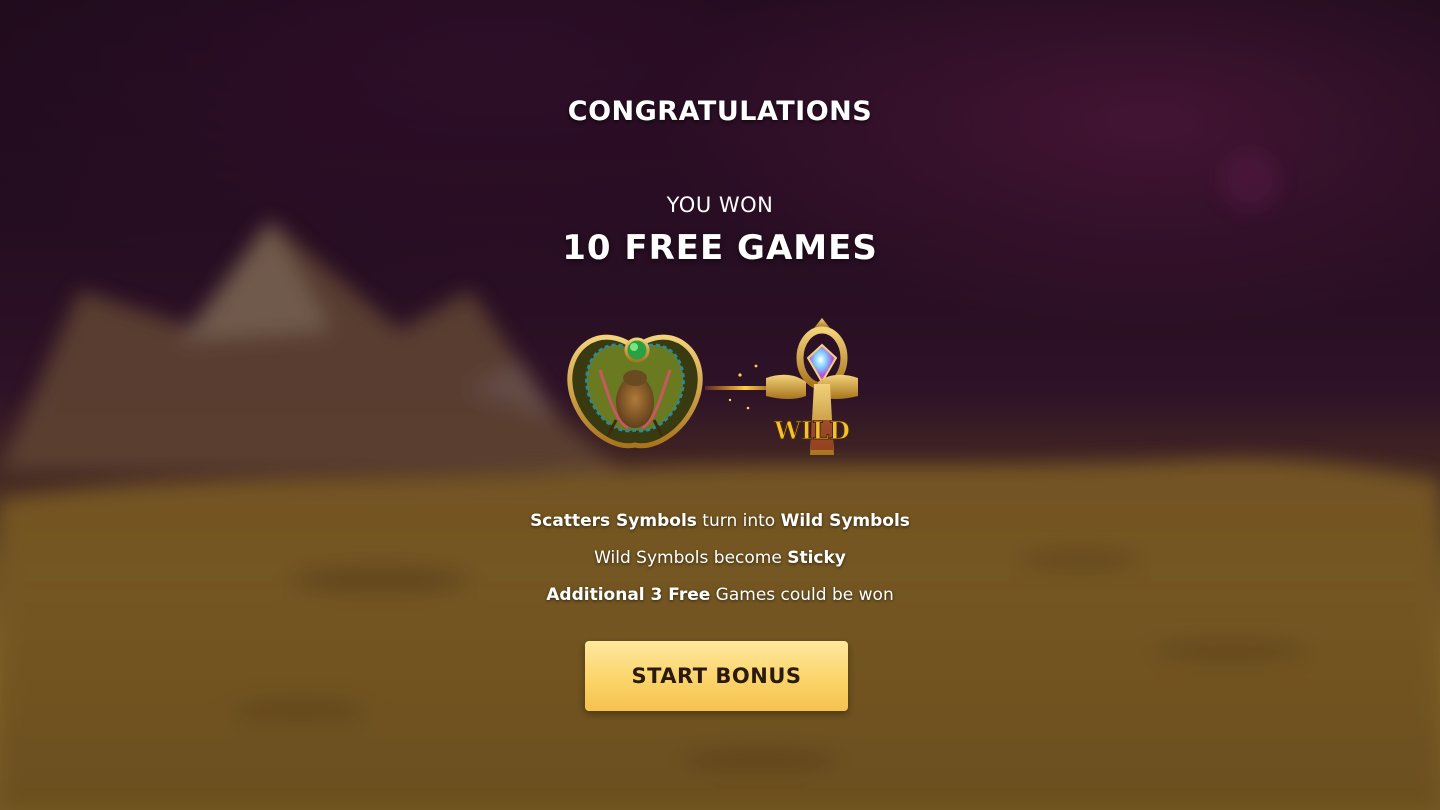 This screenshot has width=1440, height=810. What do you see at coordinates (812, 386) in the screenshot?
I see `ankh-wild-icon: WILD` at bounding box center [812, 386].